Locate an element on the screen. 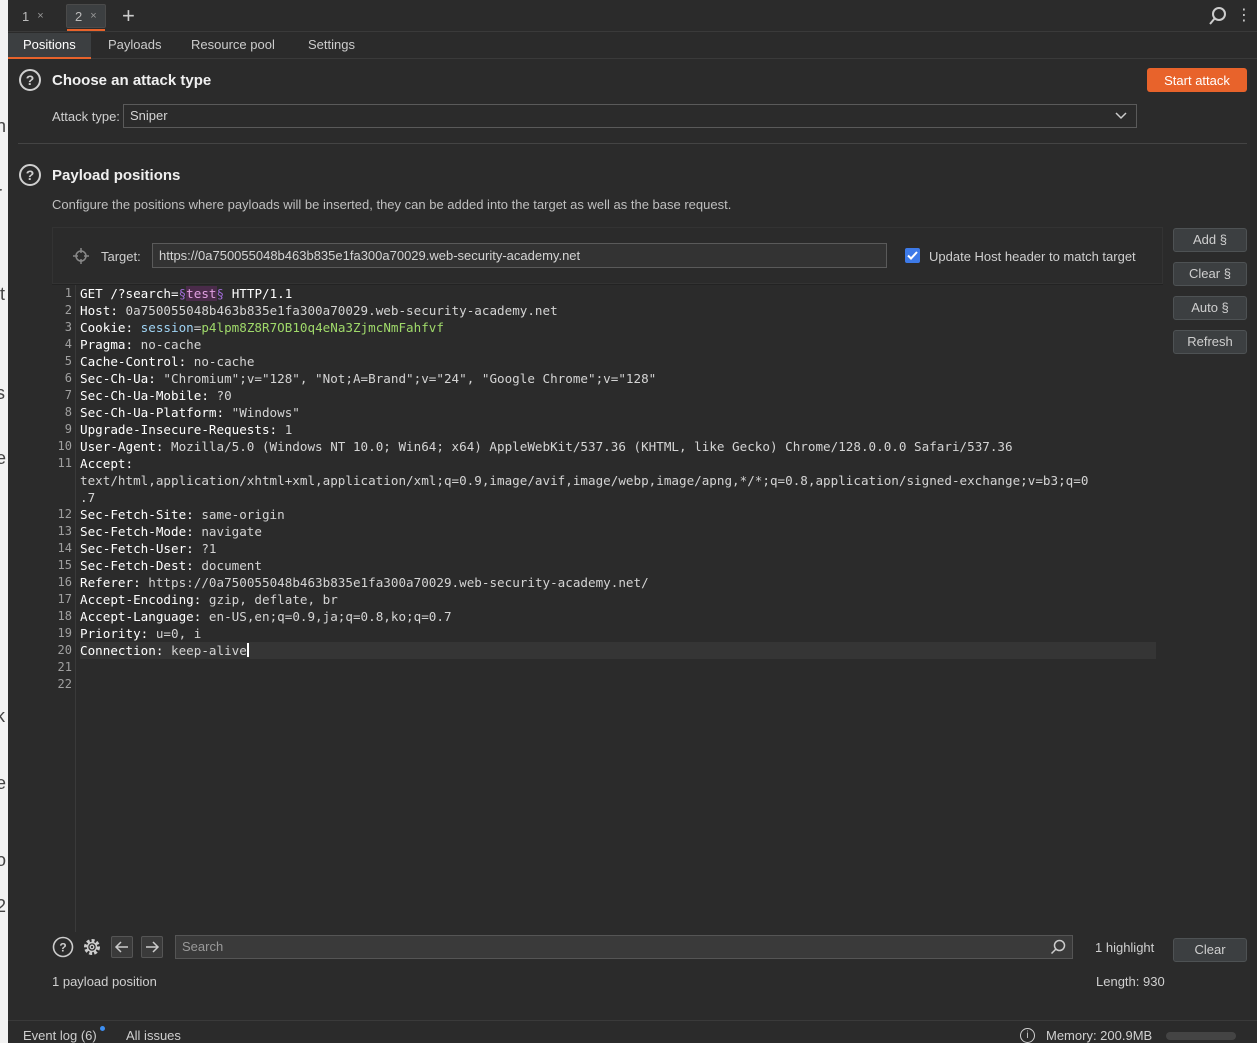  header-key: Connection: is located at coordinates (122, 650).